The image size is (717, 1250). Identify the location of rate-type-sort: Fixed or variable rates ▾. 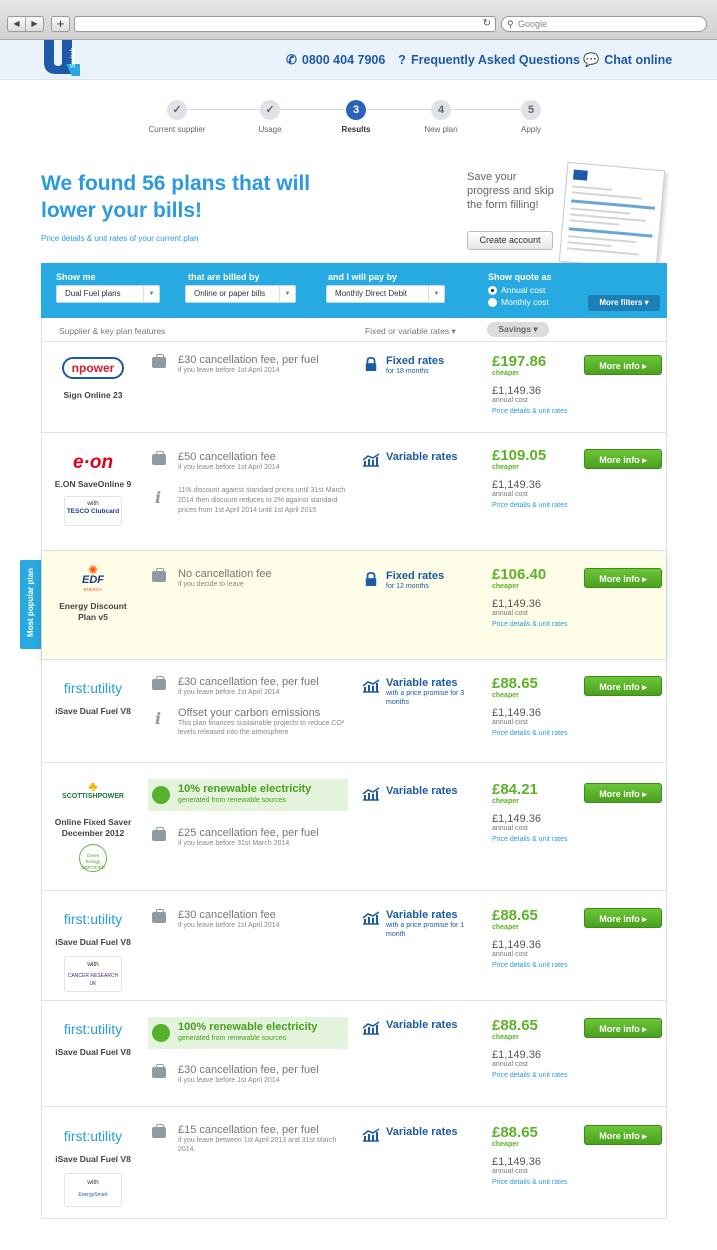
(410, 331).